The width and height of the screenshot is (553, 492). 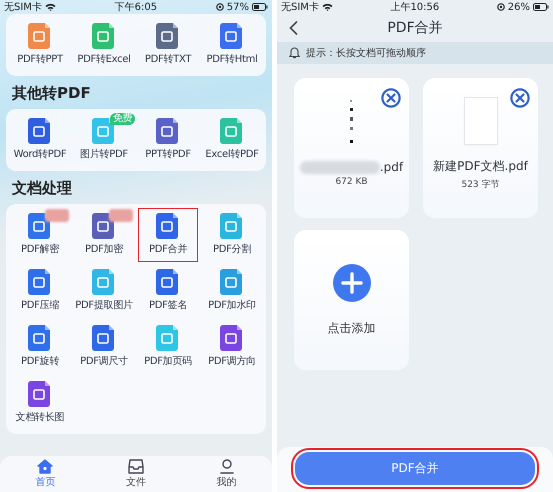 What do you see at coordinates (168, 140) in the screenshot?
I see `tool-item: PPT转PDF` at bounding box center [168, 140].